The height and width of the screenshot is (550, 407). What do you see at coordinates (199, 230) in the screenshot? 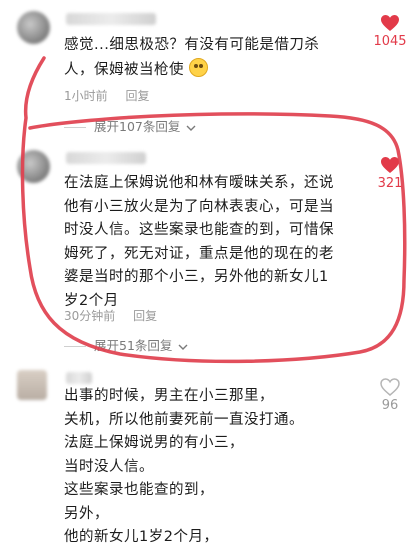
I see `comment-line: 时没人信。这些案录也能查的到，可惜保` at bounding box center [199, 230].